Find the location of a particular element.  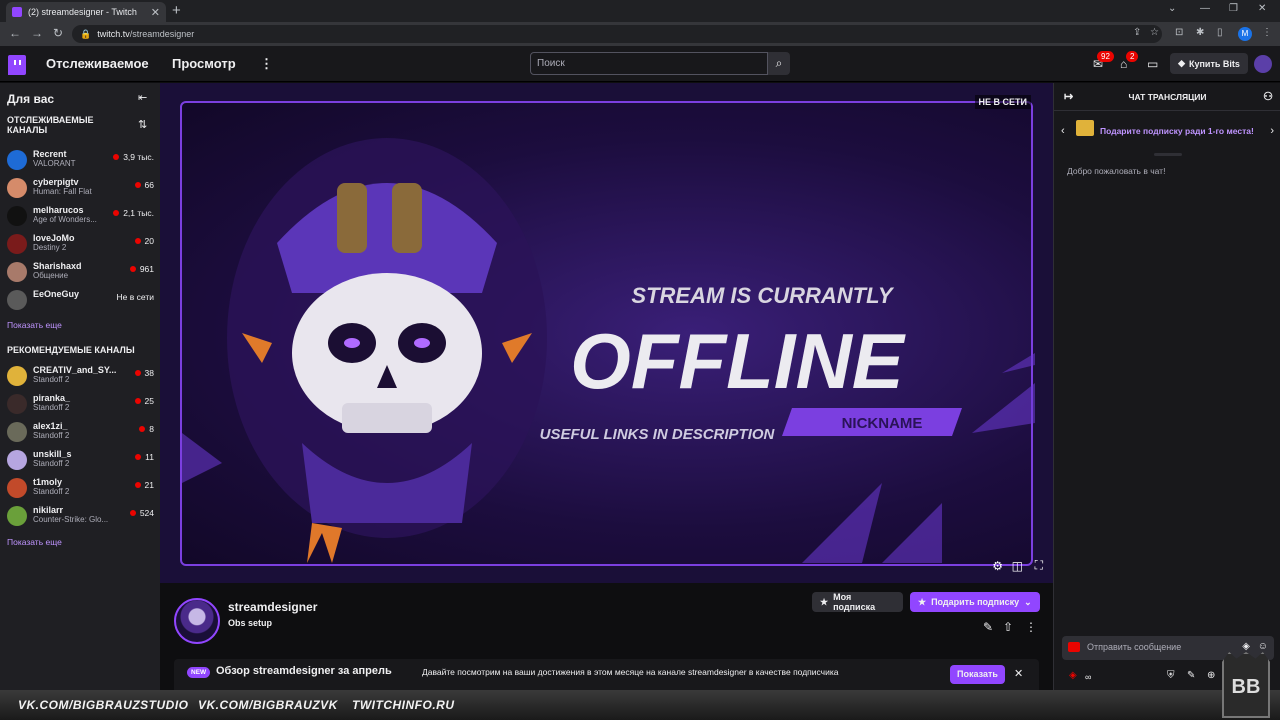

sidebar-channel-followed: melharucos Age of Wonders... 2,1 тыс. is located at coordinates (80, 216).